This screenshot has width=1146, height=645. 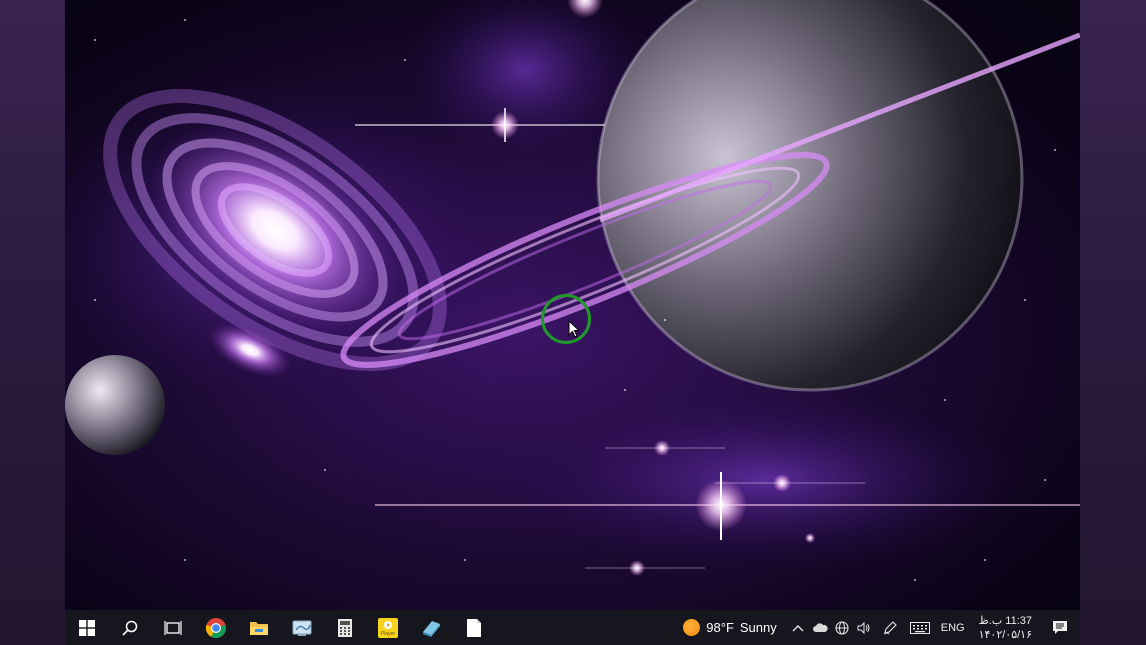 I want to click on system-tray: 98°F Sunny ENG 11:37 ب.ظ ۱۴۰۲/۰۵/۱۶, so click(x=878, y=627).